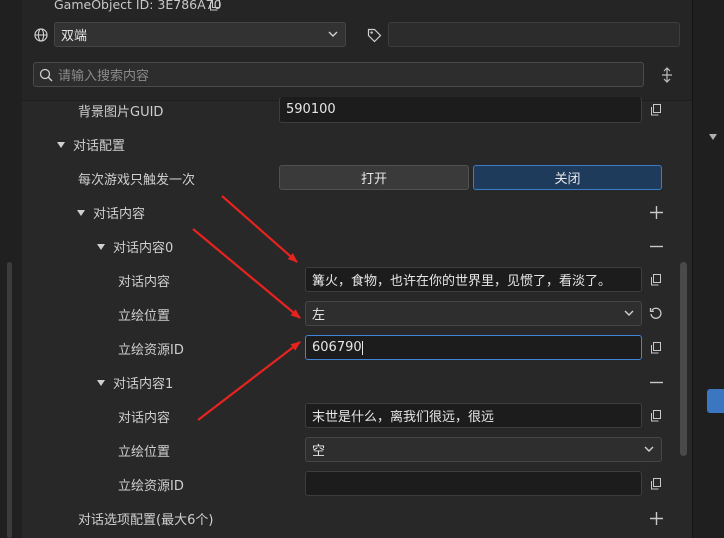 This screenshot has height=538, width=724. Describe the element at coordinates (708, 269) in the screenshot. I see `right-panel-edge` at that location.